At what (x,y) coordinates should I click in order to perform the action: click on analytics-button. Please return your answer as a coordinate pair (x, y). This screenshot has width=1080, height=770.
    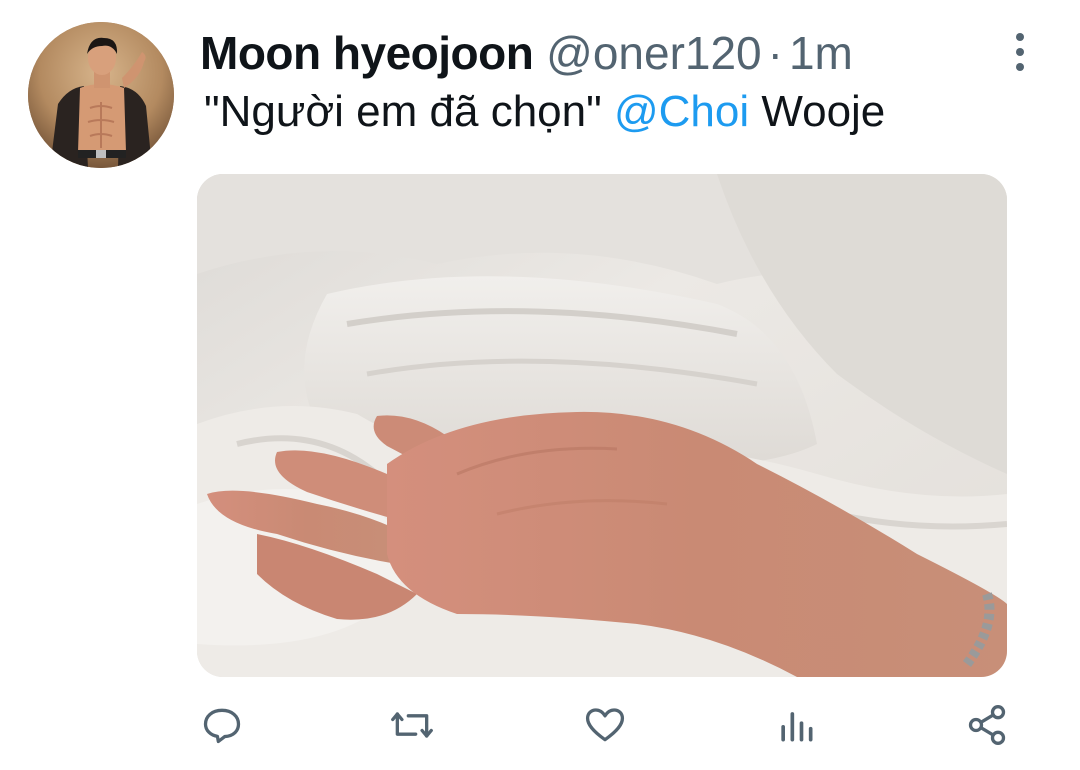
    Looking at the image, I should click on (796, 725).